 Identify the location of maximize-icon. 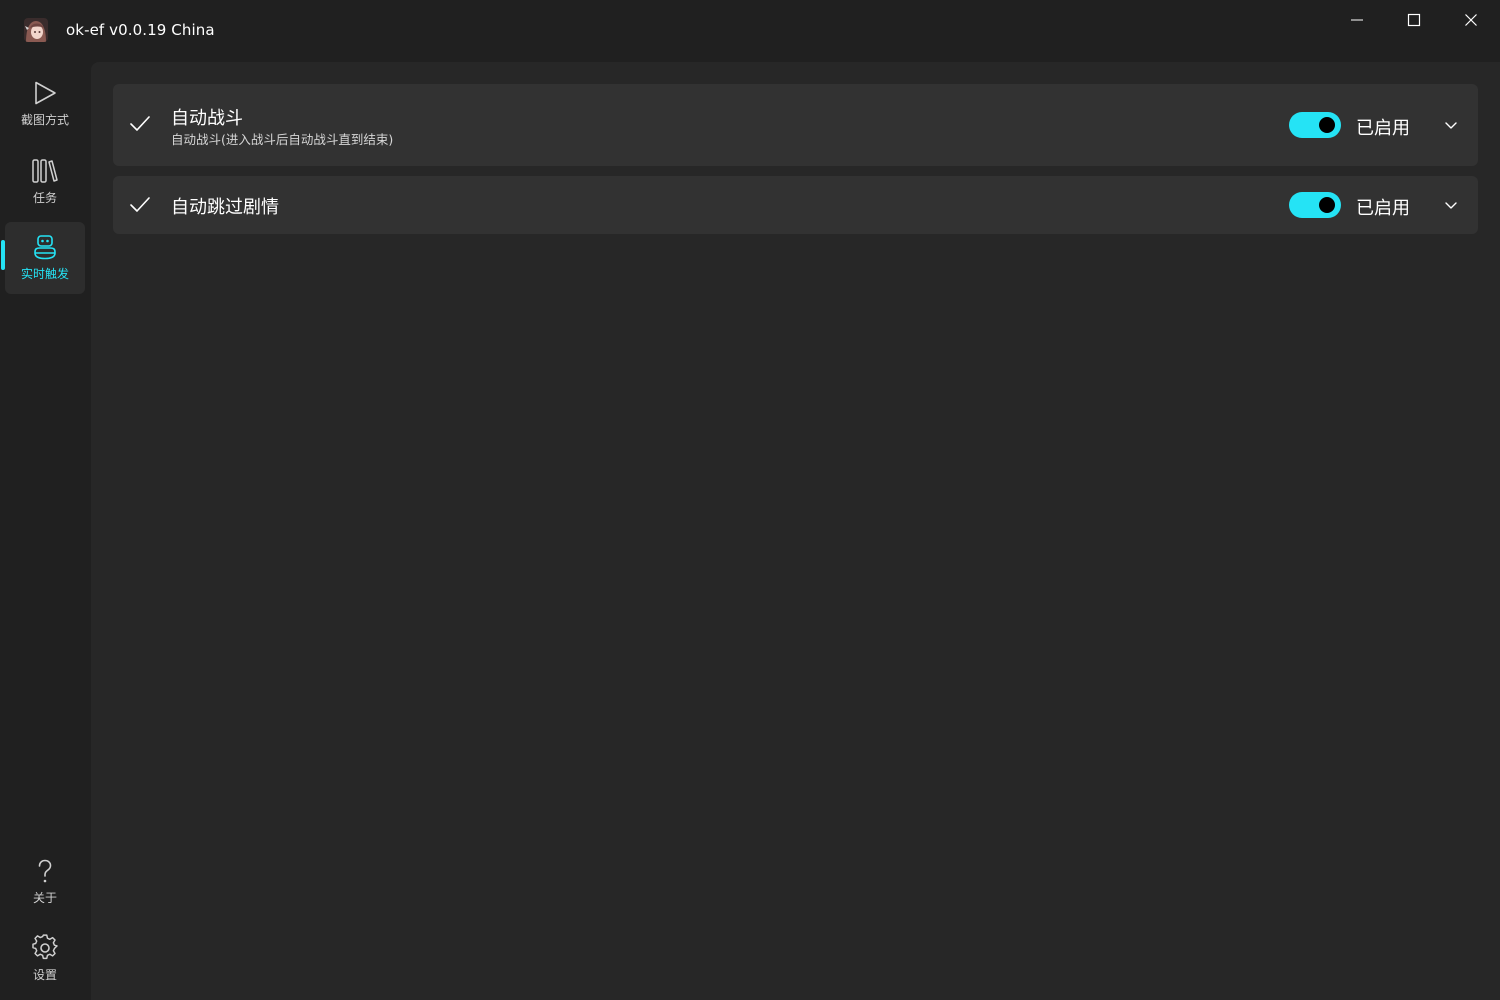
(1414, 20).